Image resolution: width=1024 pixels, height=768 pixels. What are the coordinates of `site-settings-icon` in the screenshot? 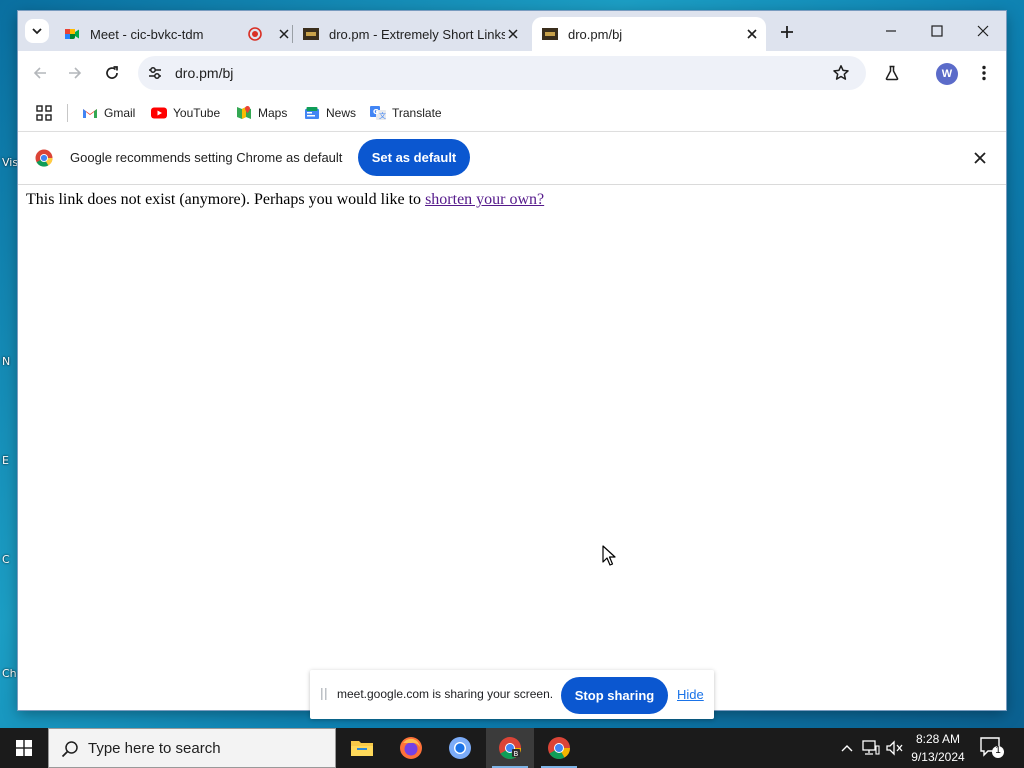 It's located at (155, 73).